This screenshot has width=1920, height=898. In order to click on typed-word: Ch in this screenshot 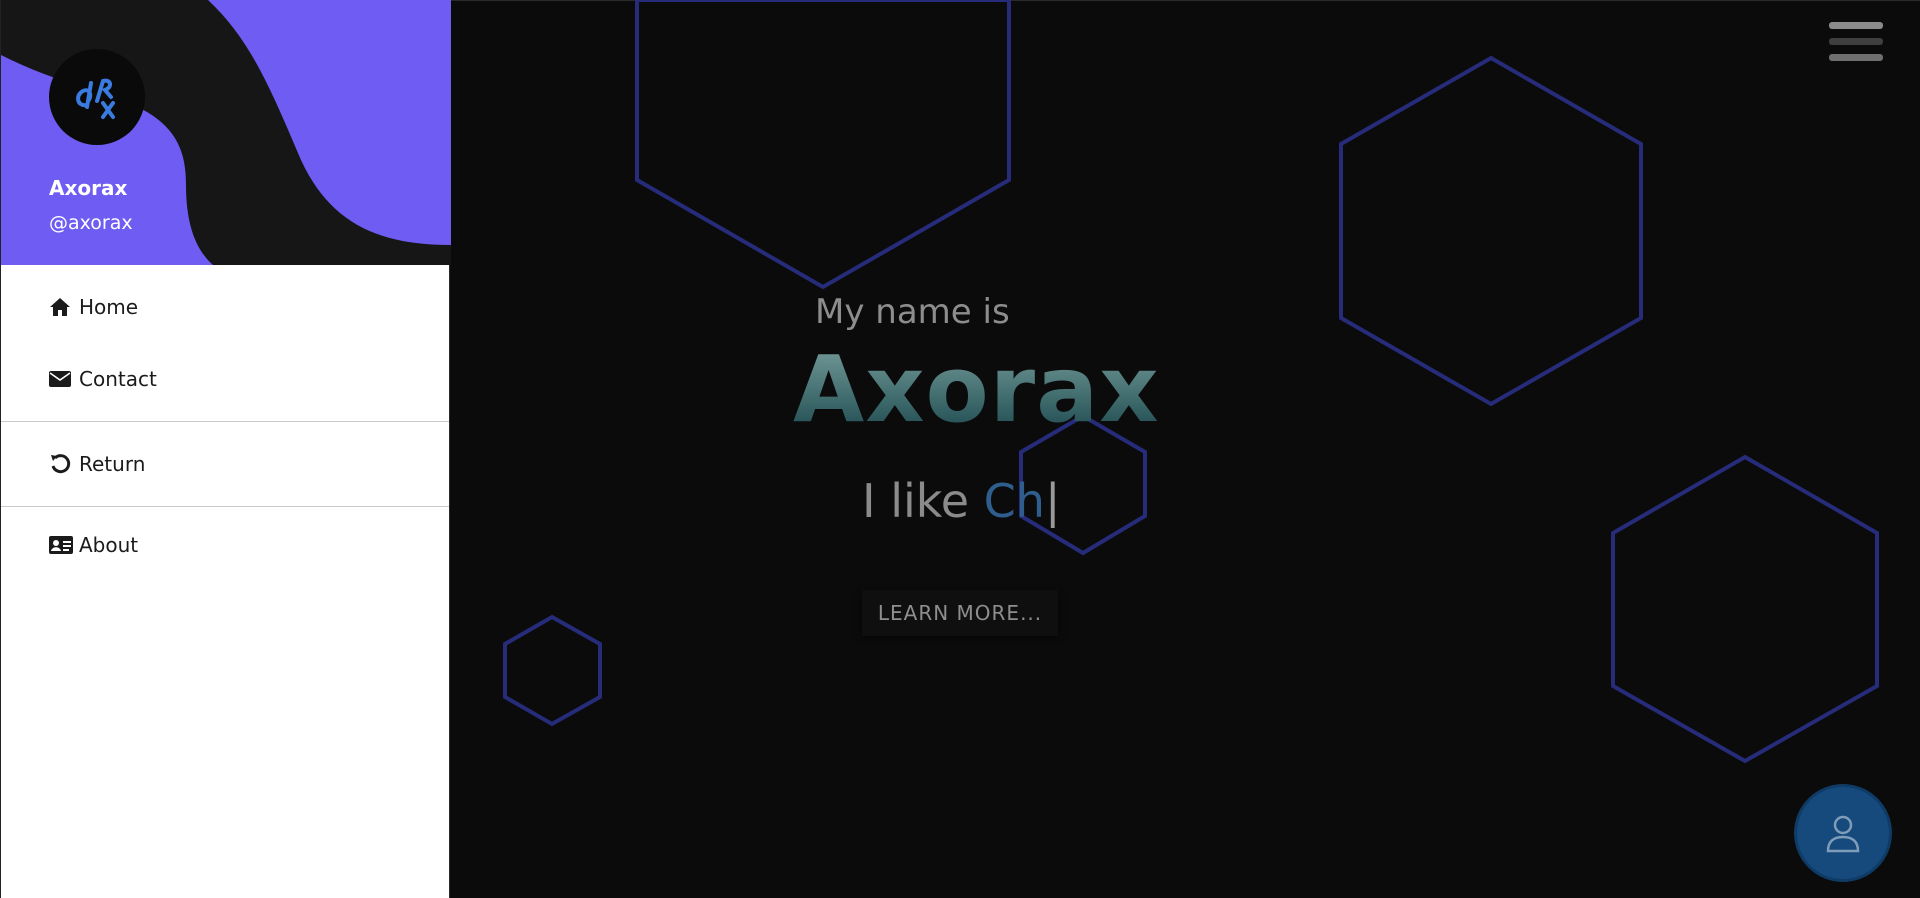, I will do `click(1014, 501)`.